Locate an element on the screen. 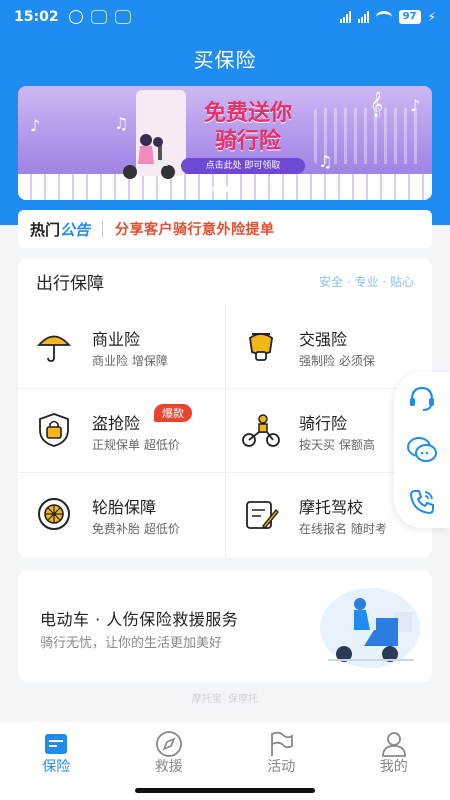 The width and height of the screenshot is (450, 800). tab-mine: 我的 is located at coordinates (394, 761).